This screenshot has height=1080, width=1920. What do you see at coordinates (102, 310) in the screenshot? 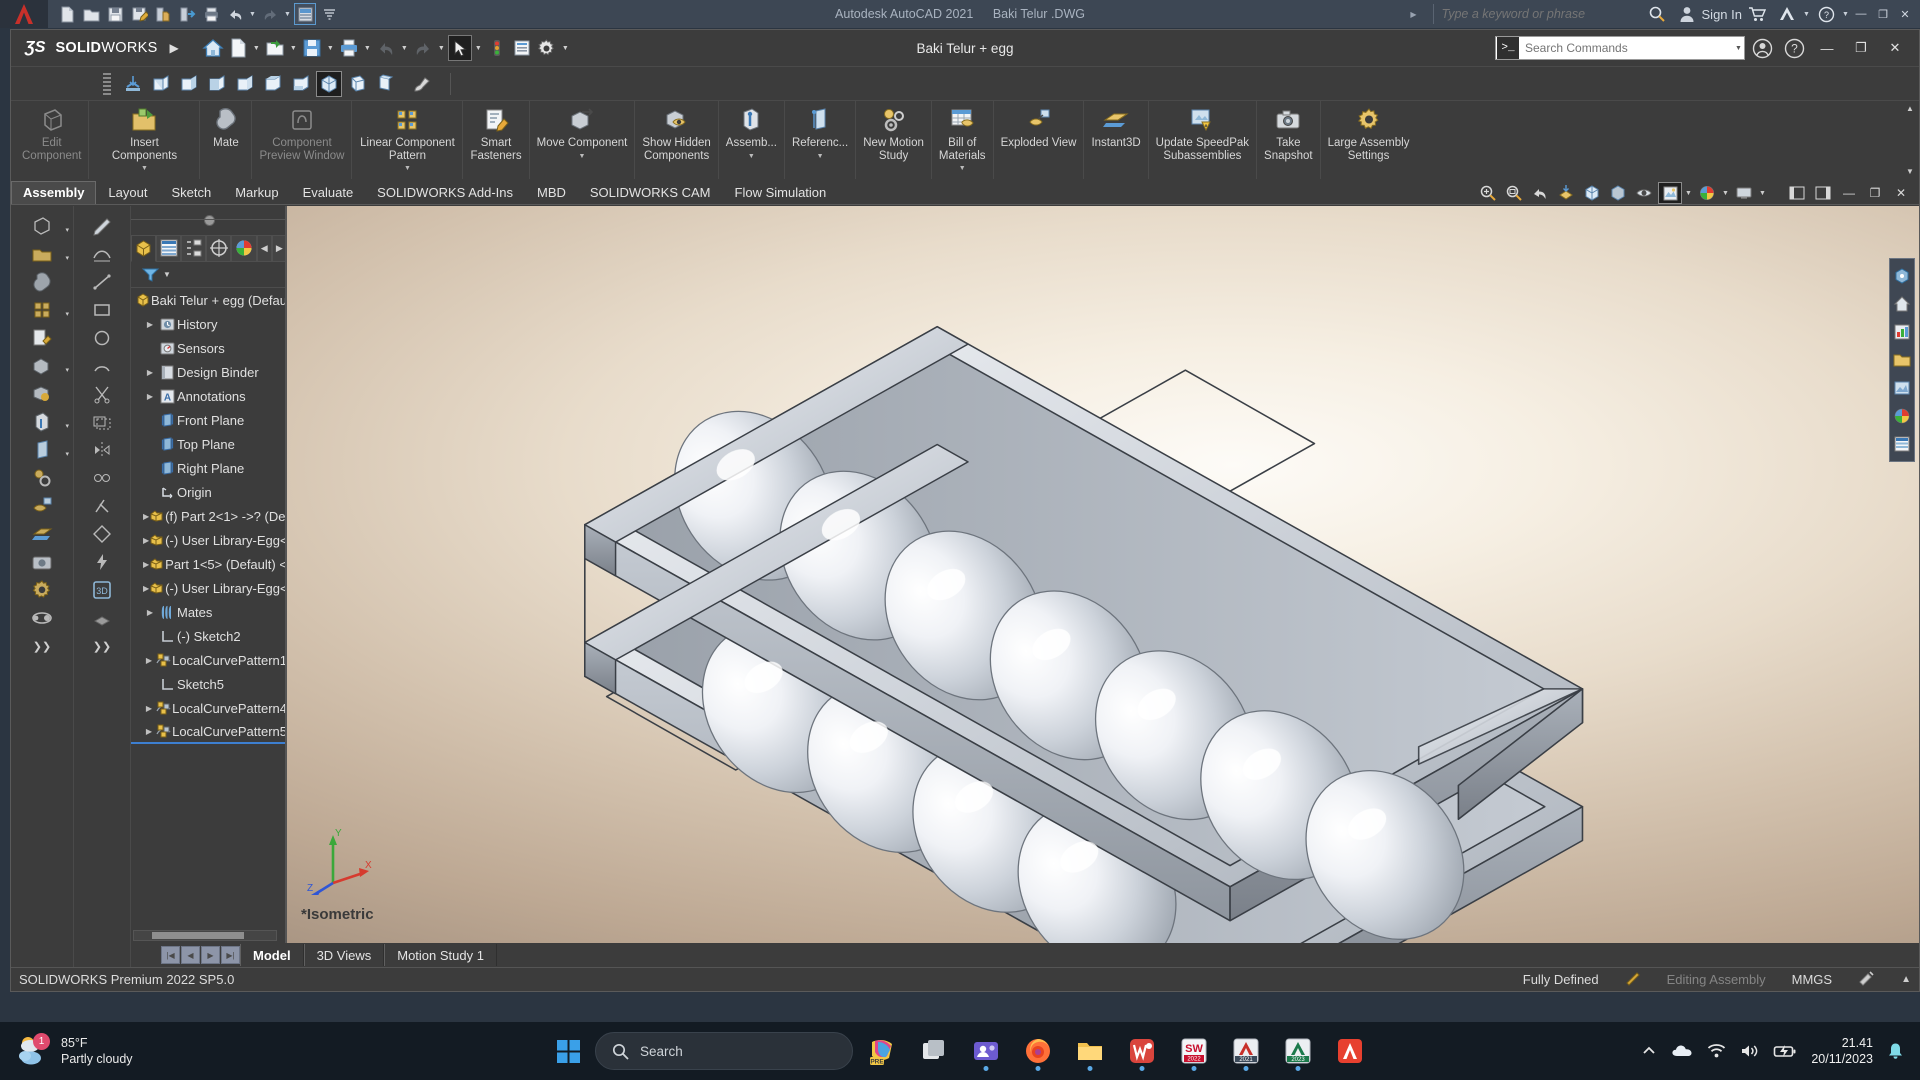
I see `rectangle-tool-icon` at bounding box center [102, 310].